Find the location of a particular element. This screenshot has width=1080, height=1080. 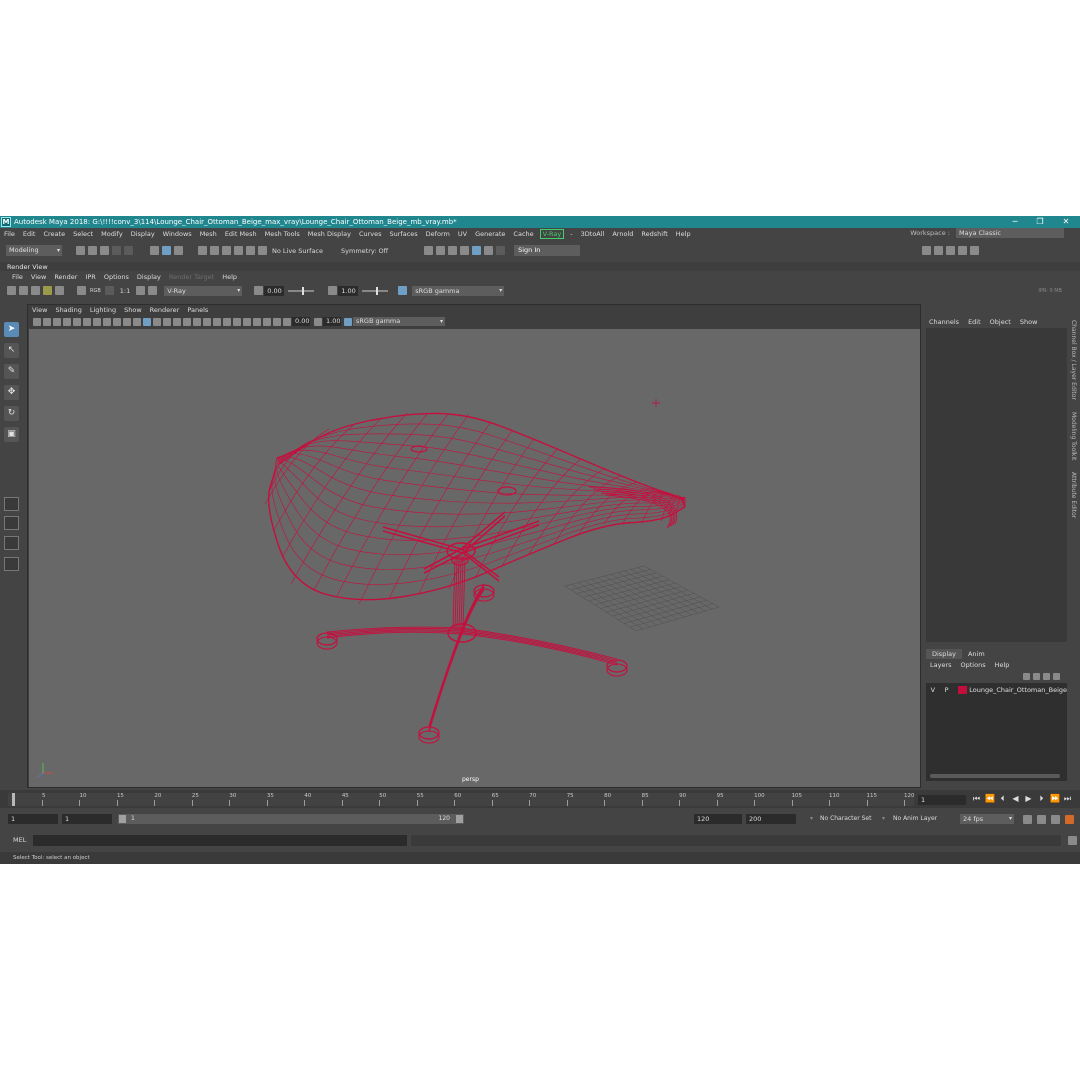

move-layer-up-icon is located at coordinates (1026, 676).